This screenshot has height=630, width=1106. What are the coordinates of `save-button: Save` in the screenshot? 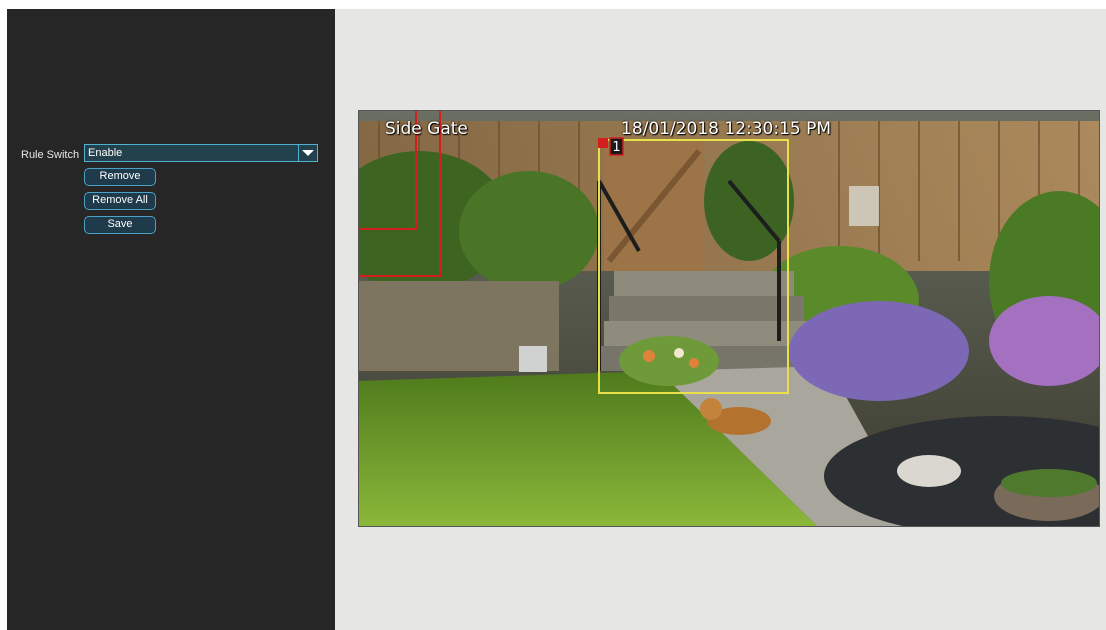 It's located at (120, 225).